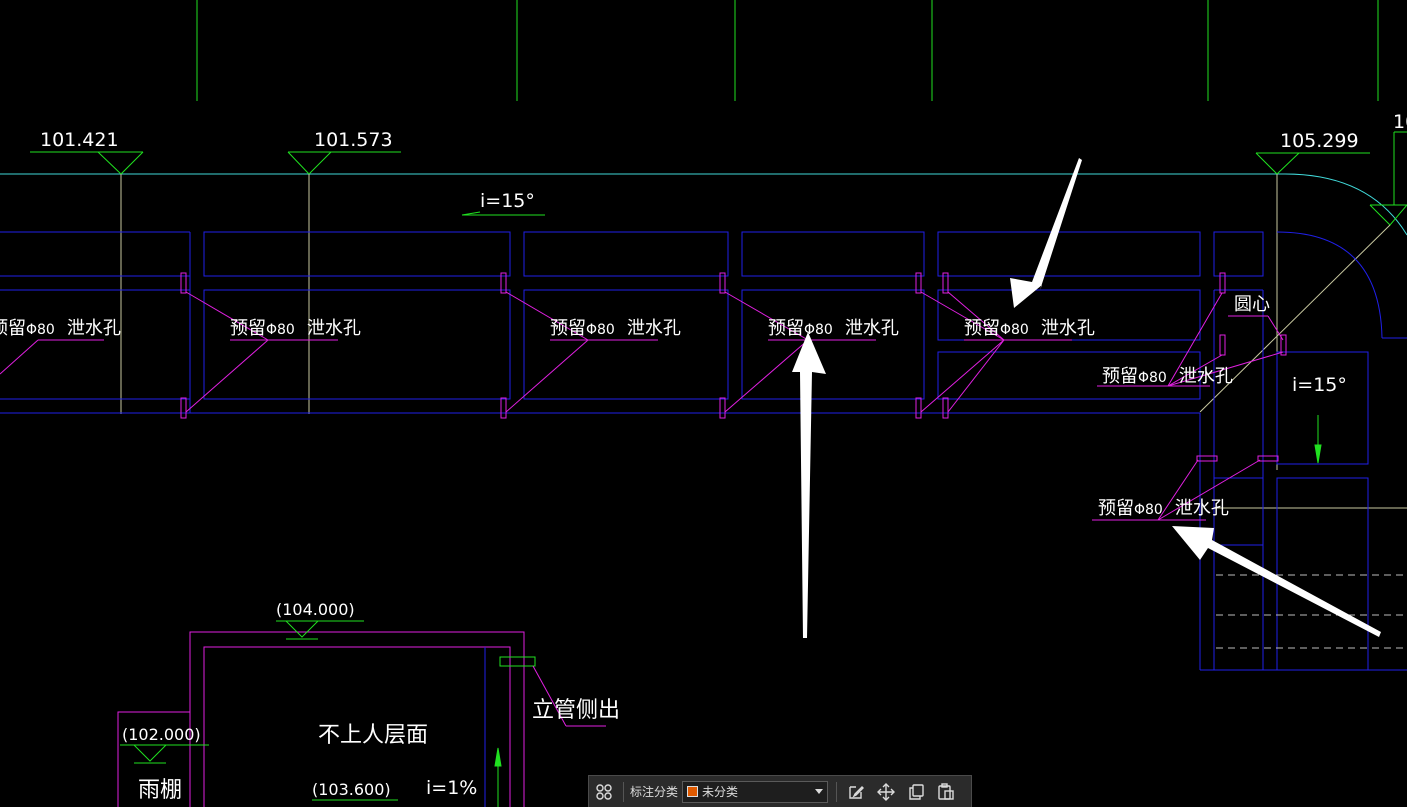 Image resolution: width=1407 pixels, height=807 pixels. Describe the element at coordinates (787, 50) in the screenshot. I see `grid-lines` at that location.